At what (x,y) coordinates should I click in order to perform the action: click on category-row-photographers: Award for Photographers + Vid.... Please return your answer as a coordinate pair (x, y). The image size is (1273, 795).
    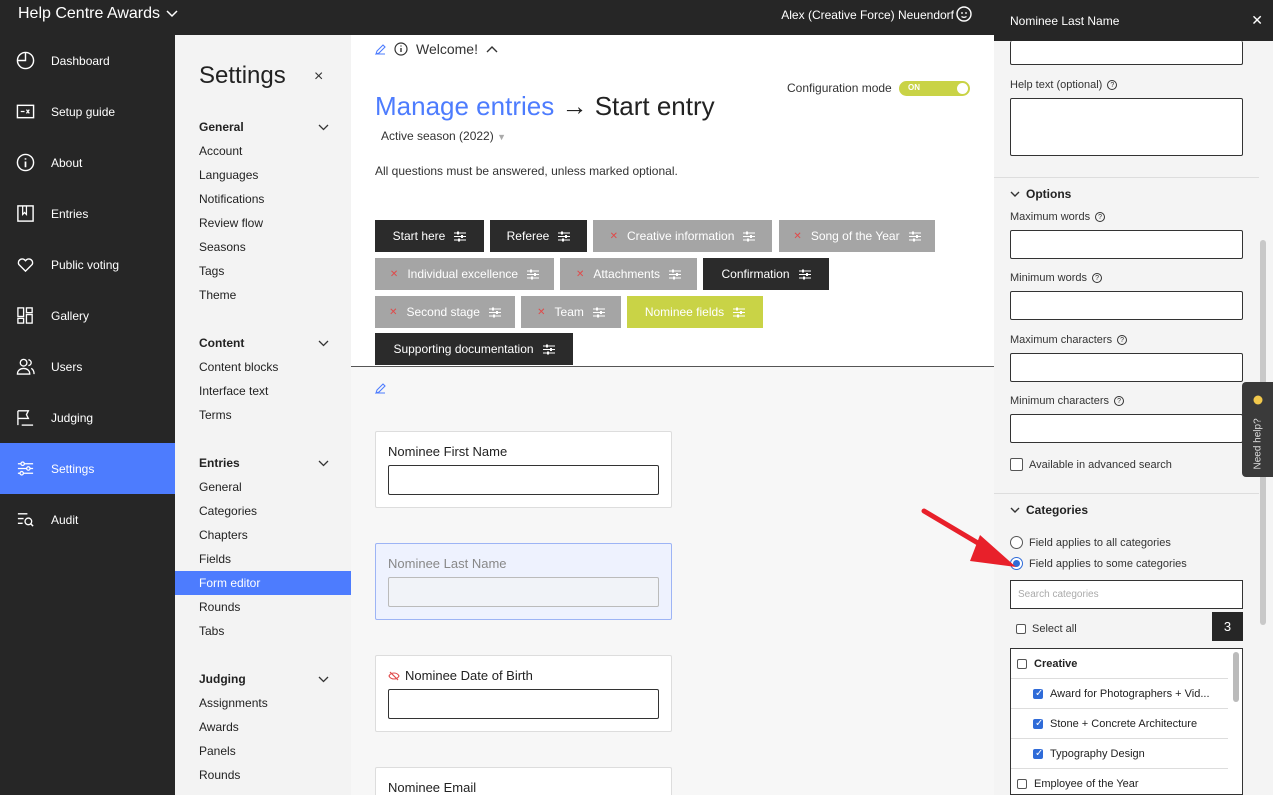
    Looking at the image, I should click on (1119, 694).